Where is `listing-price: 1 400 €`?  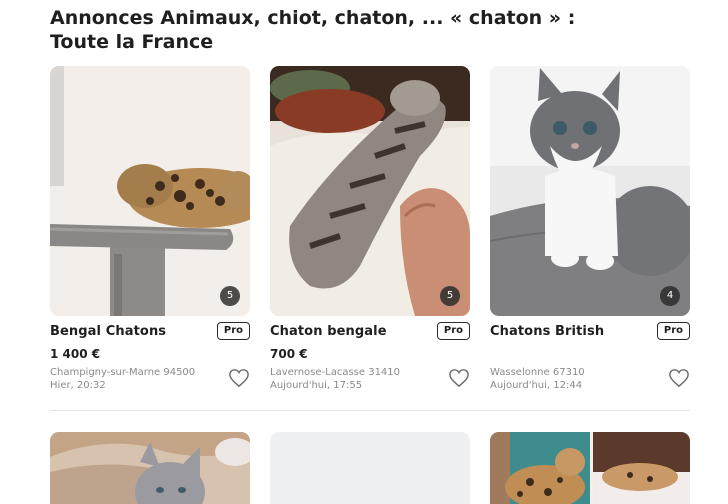 listing-price: 1 400 € is located at coordinates (75, 354).